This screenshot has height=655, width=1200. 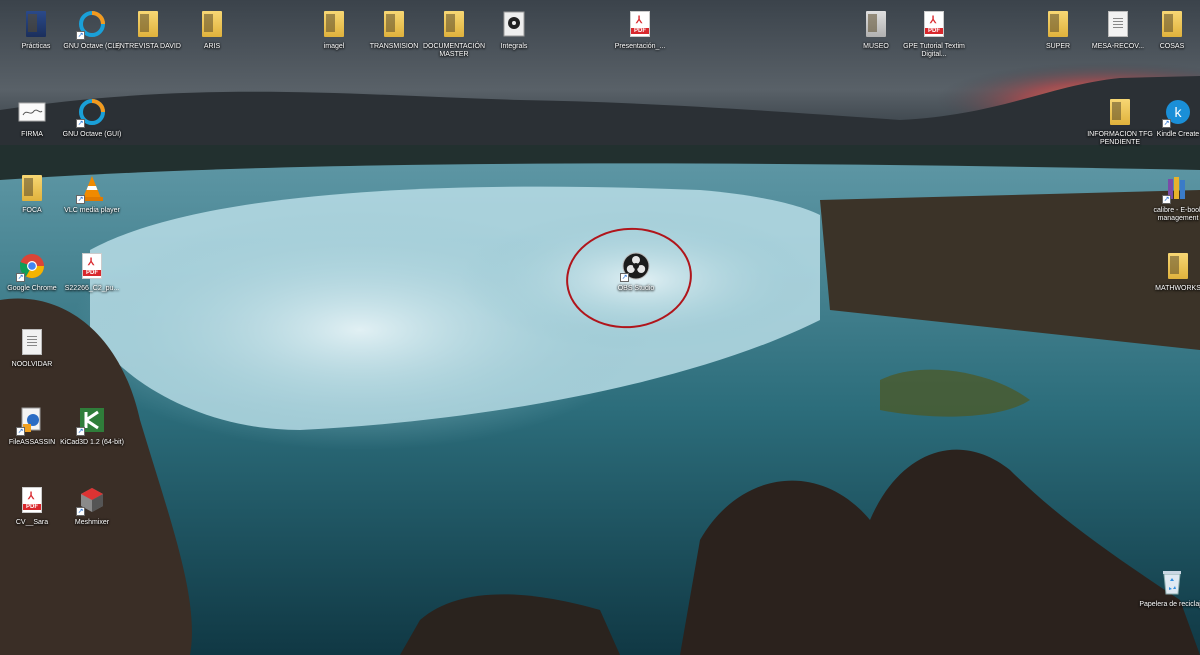 I want to click on desktop-icon-entrevista-david: ENTREVISTA DAVID, so click(x=148, y=41).